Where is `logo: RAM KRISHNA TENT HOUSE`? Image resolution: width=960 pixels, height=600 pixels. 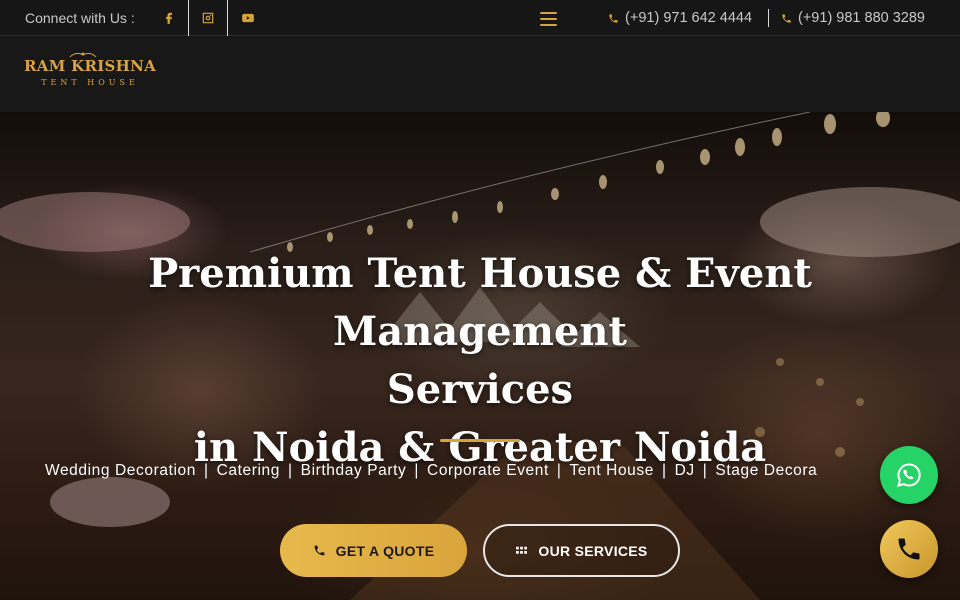 logo: RAM KRISHNA TENT HOUSE is located at coordinates (90, 69).